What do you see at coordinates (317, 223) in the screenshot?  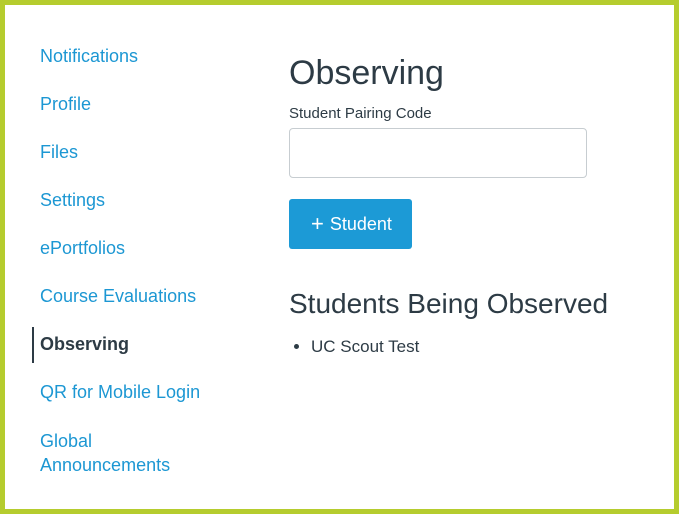 I see `plus-icon: +` at bounding box center [317, 223].